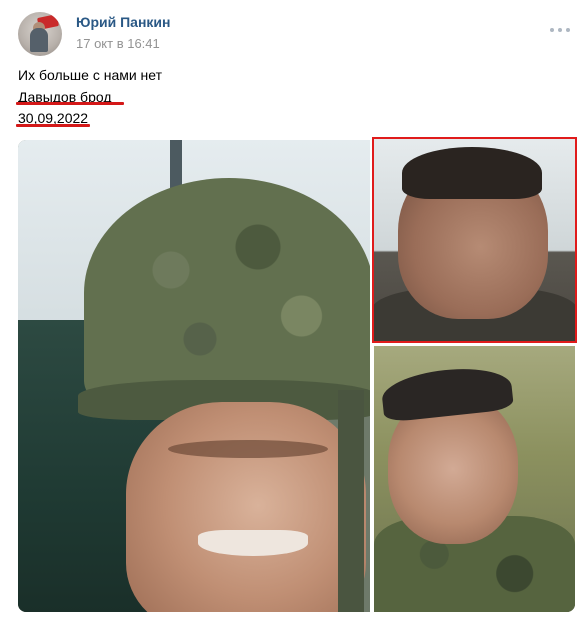  Describe the element at coordinates (118, 43) in the screenshot. I see `post-date: 17 окт в 16:41` at that location.